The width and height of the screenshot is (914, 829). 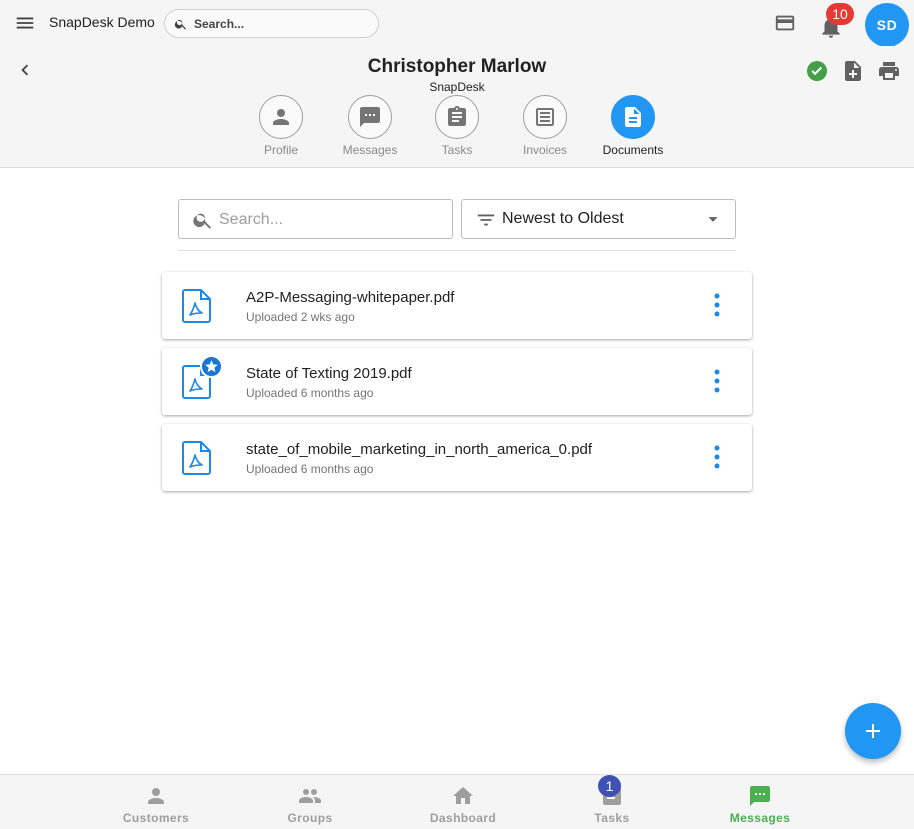 I want to click on document-search-field, so click(x=315, y=219).